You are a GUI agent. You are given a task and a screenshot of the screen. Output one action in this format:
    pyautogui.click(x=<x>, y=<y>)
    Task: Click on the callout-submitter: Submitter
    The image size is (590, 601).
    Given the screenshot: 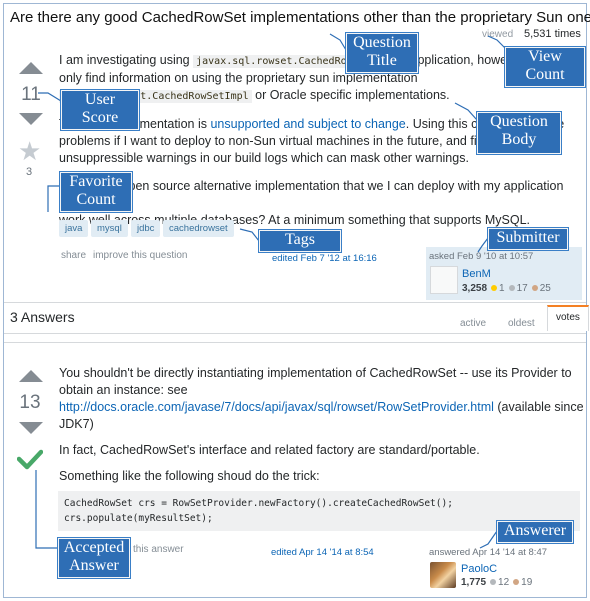 What is the action you would take?
    pyautogui.click(x=528, y=239)
    